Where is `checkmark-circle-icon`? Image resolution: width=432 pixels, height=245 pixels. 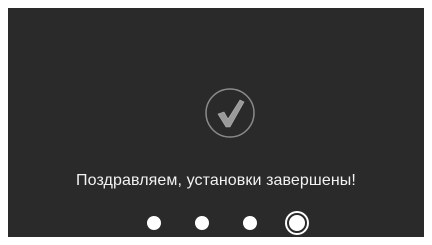 checkmark-circle-icon is located at coordinates (230, 113).